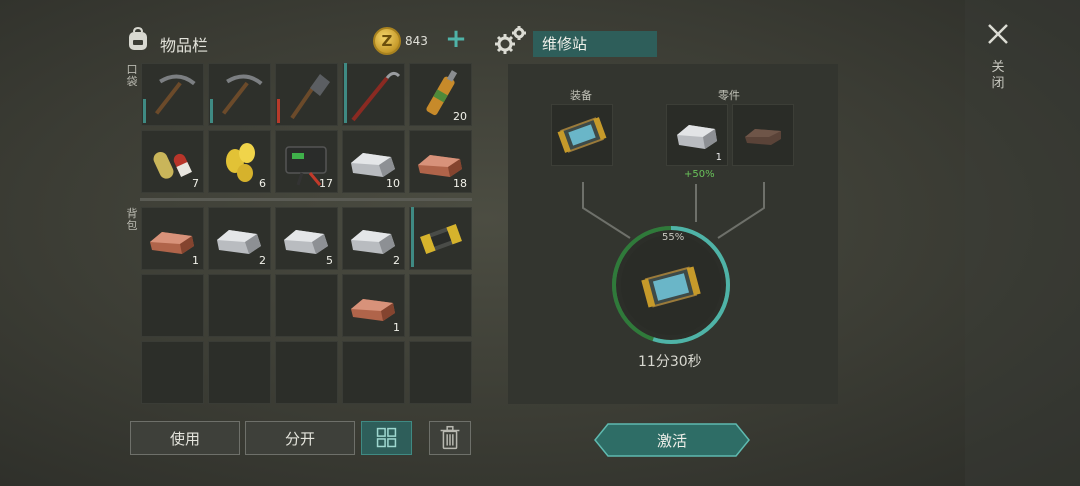  What do you see at coordinates (440, 94) in the screenshot?
I see `pockets-slot: 20` at bounding box center [440, 94].